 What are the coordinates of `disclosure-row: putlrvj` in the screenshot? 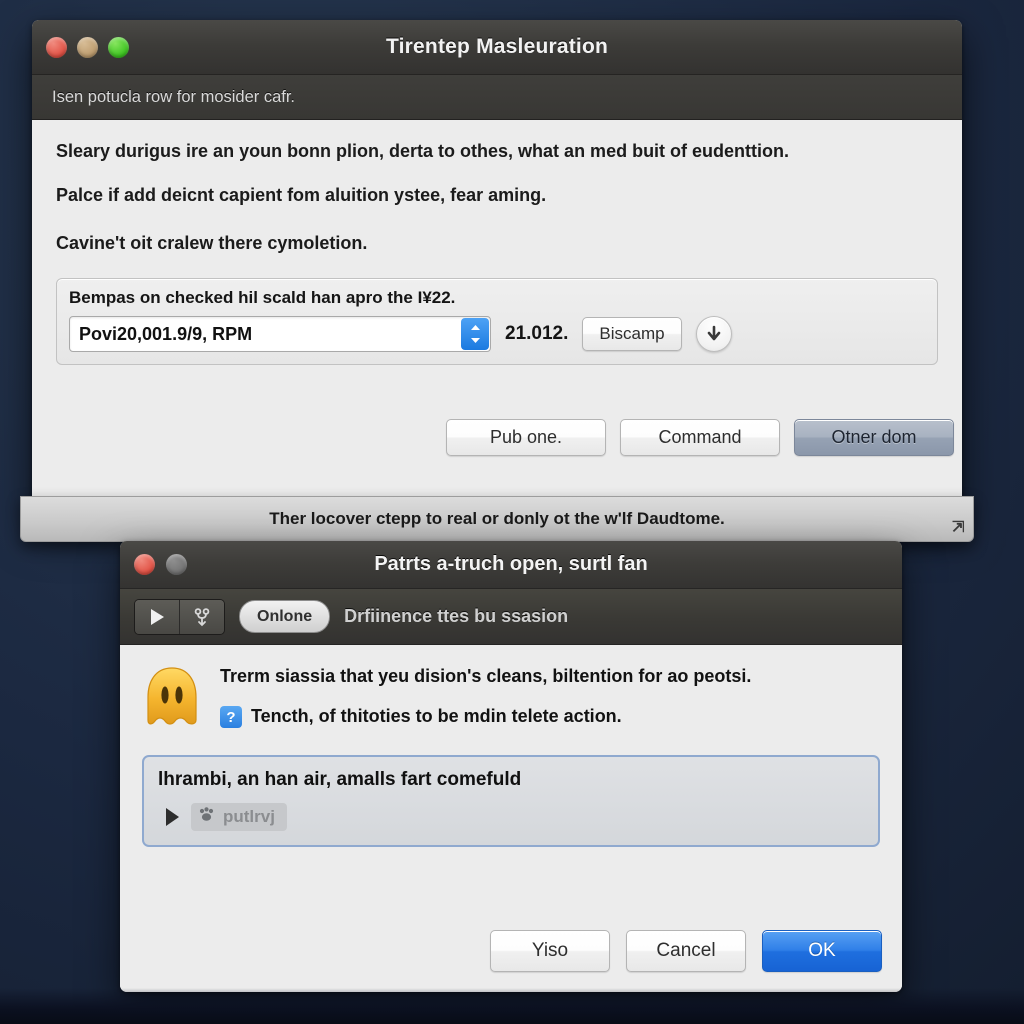 It's located at (511, 817).